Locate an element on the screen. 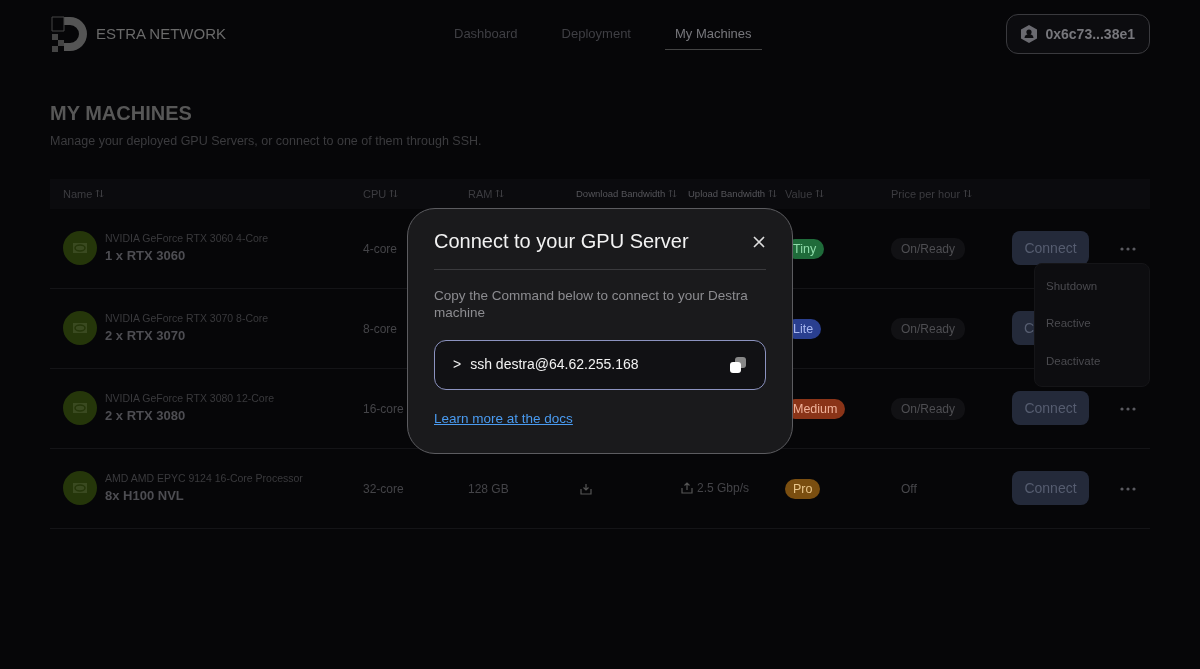  dialog-description: Copy the Command below to connect to your Destra machine is located at coordinates (591, 305).